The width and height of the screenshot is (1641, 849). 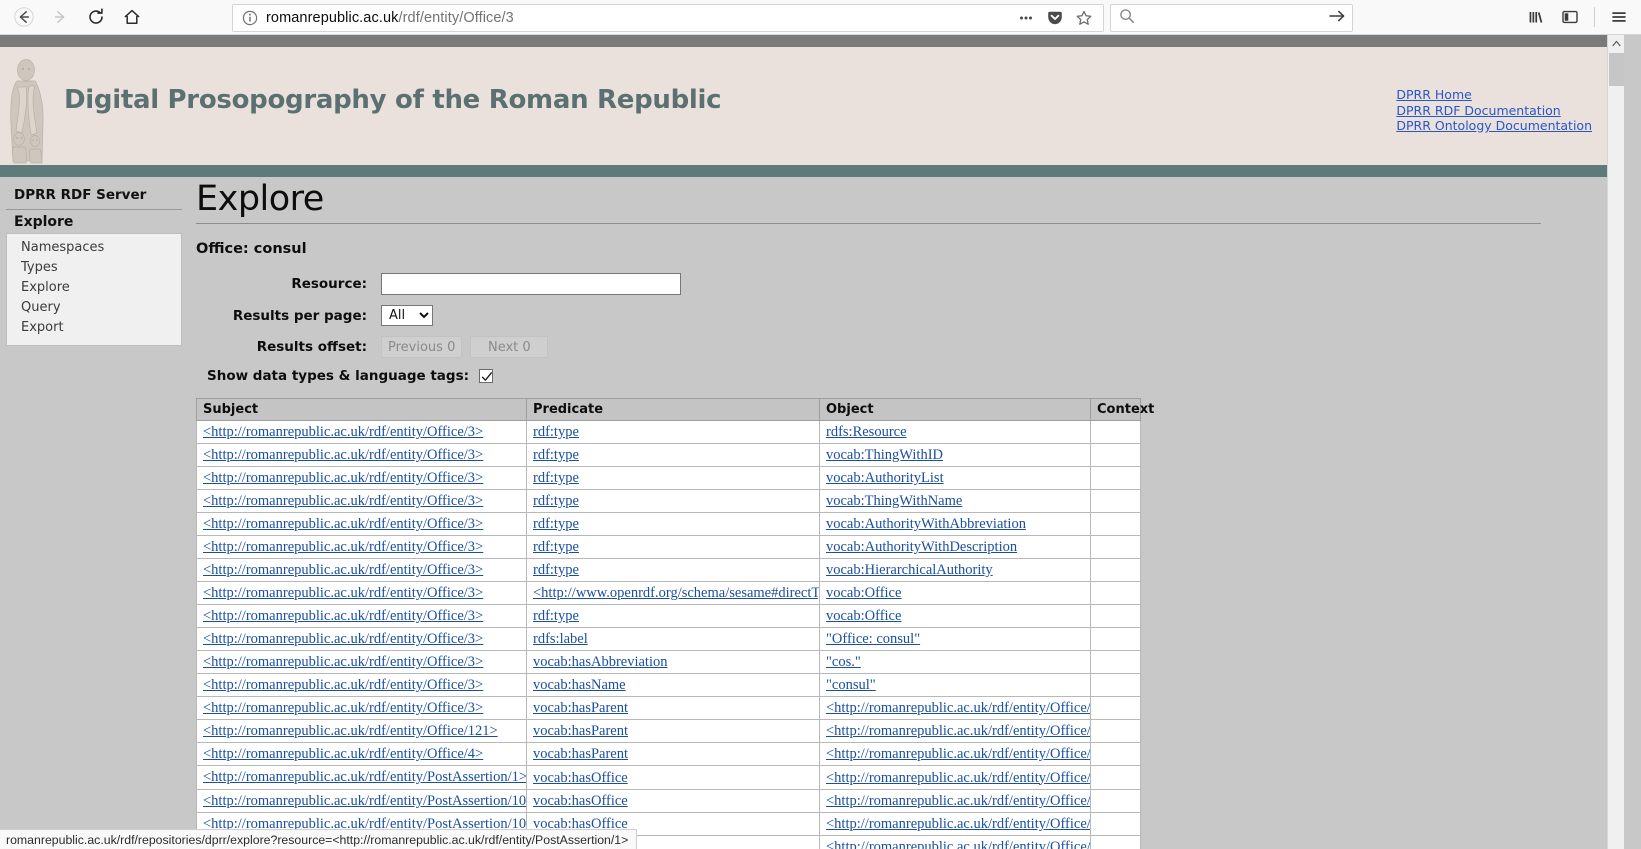 What do you see at coordinates (673, 708) in the screenshot?
I see `predicate-cell: vocab:hasParent` at bounding box center [673, 708].